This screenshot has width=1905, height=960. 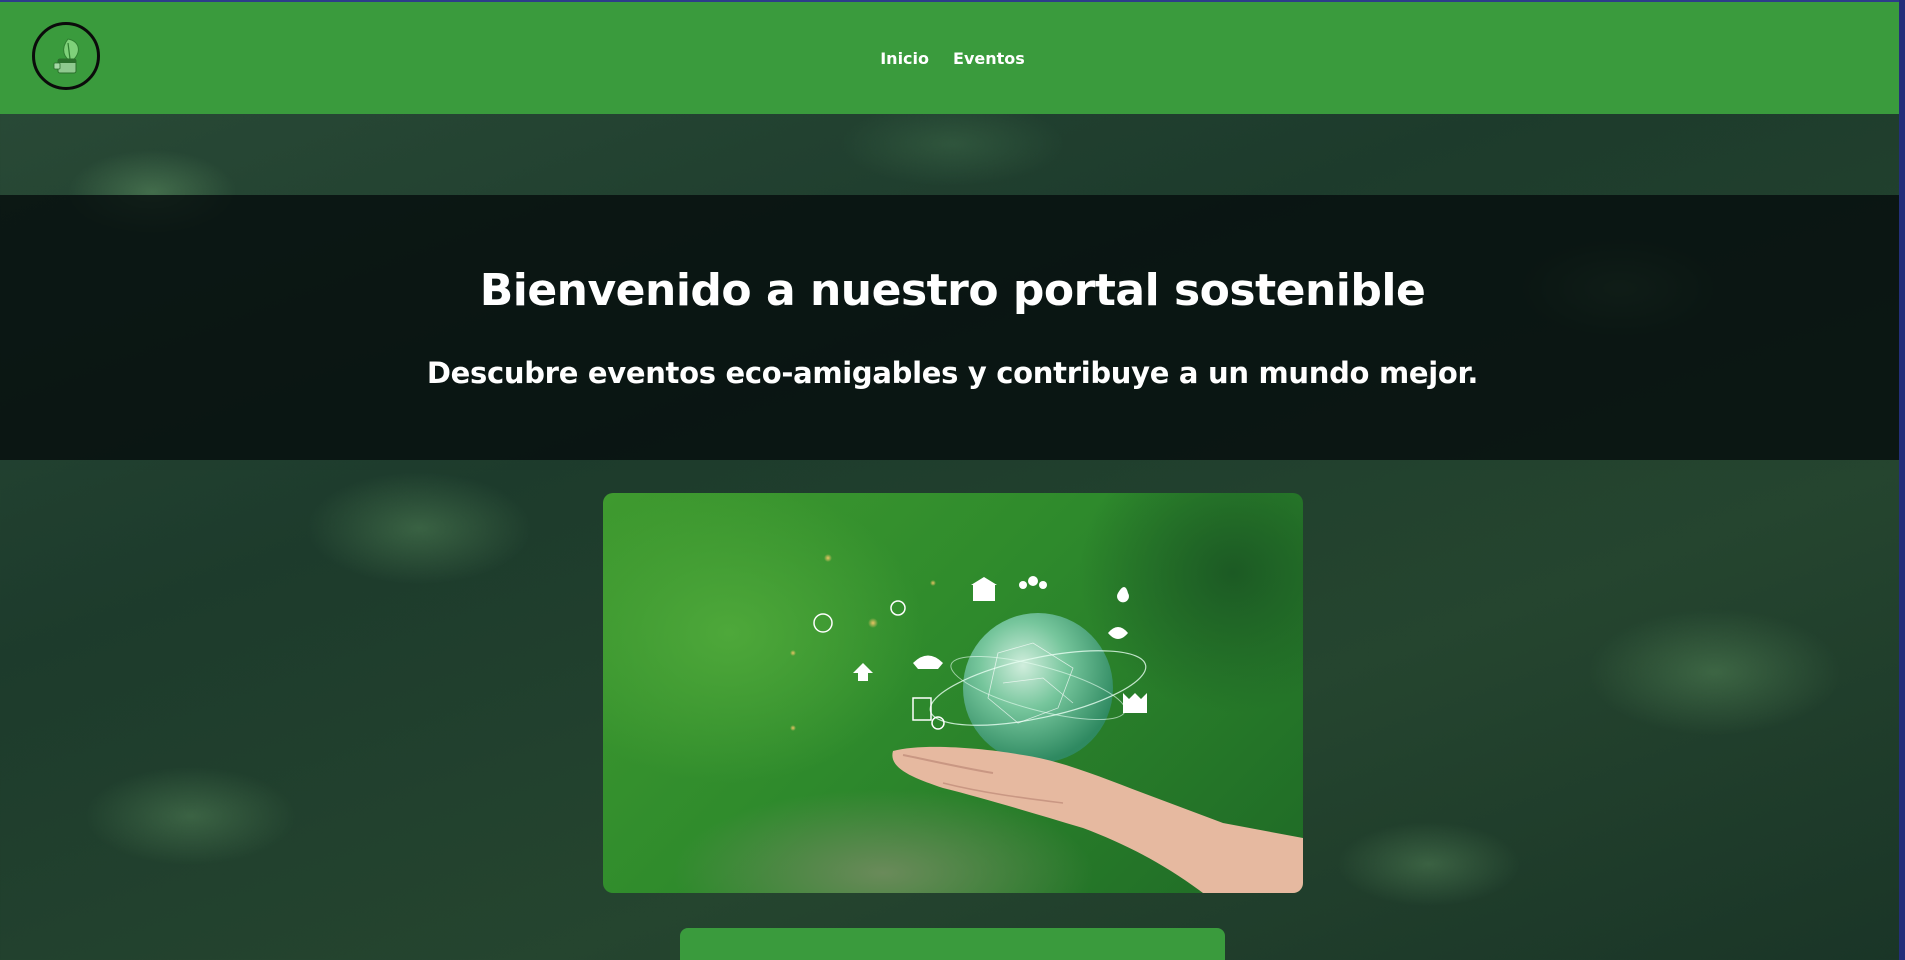 What do you see at coordinates (952, 290) in the screenshot?
I see `hero-title: Bienvenido a nuestro portal sostenible` at bounding box center [952, 290].